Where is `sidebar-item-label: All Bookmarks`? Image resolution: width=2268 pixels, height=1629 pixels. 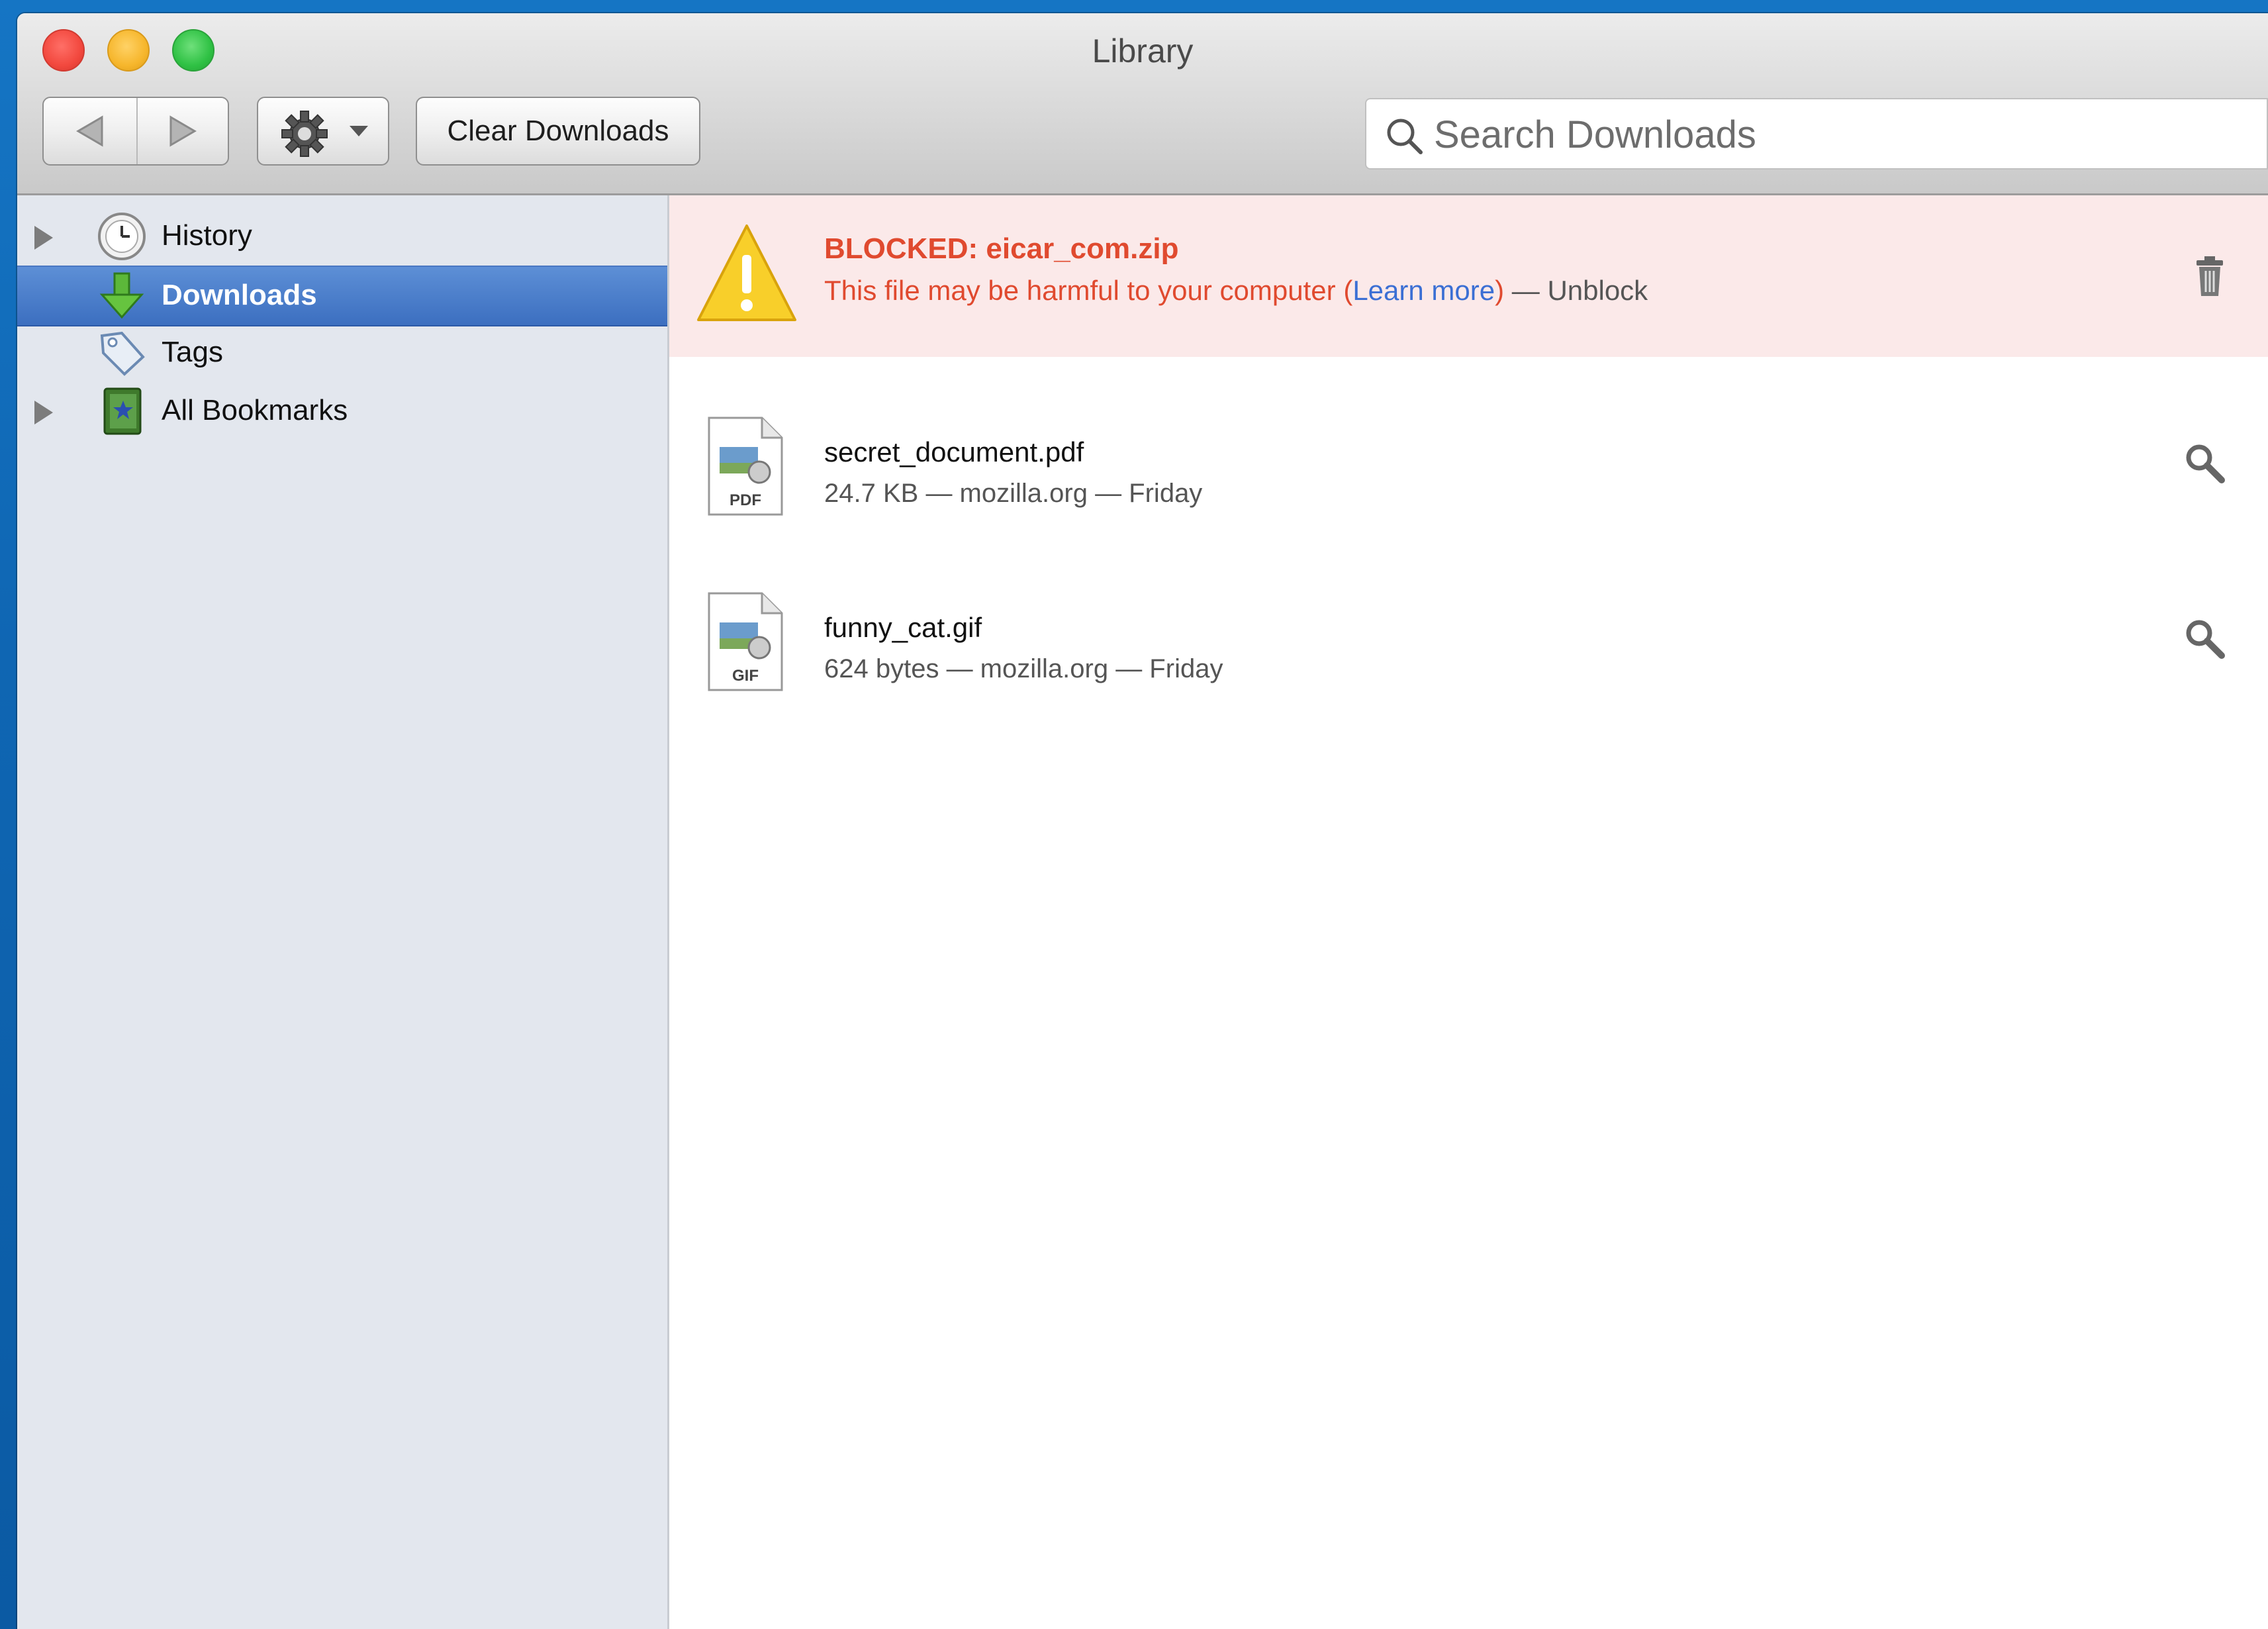 sidebar-item-label: All Bookmarks is located at coordinates (255, 410).